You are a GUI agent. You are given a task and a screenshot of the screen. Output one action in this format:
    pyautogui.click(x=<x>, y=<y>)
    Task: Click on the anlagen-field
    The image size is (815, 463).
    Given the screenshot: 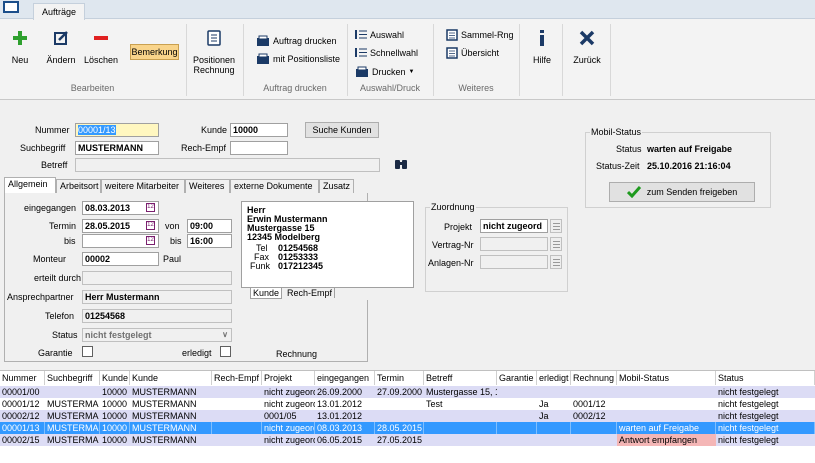 What is the action you would take?
    pyautogui.click(x=514, y=262)
    